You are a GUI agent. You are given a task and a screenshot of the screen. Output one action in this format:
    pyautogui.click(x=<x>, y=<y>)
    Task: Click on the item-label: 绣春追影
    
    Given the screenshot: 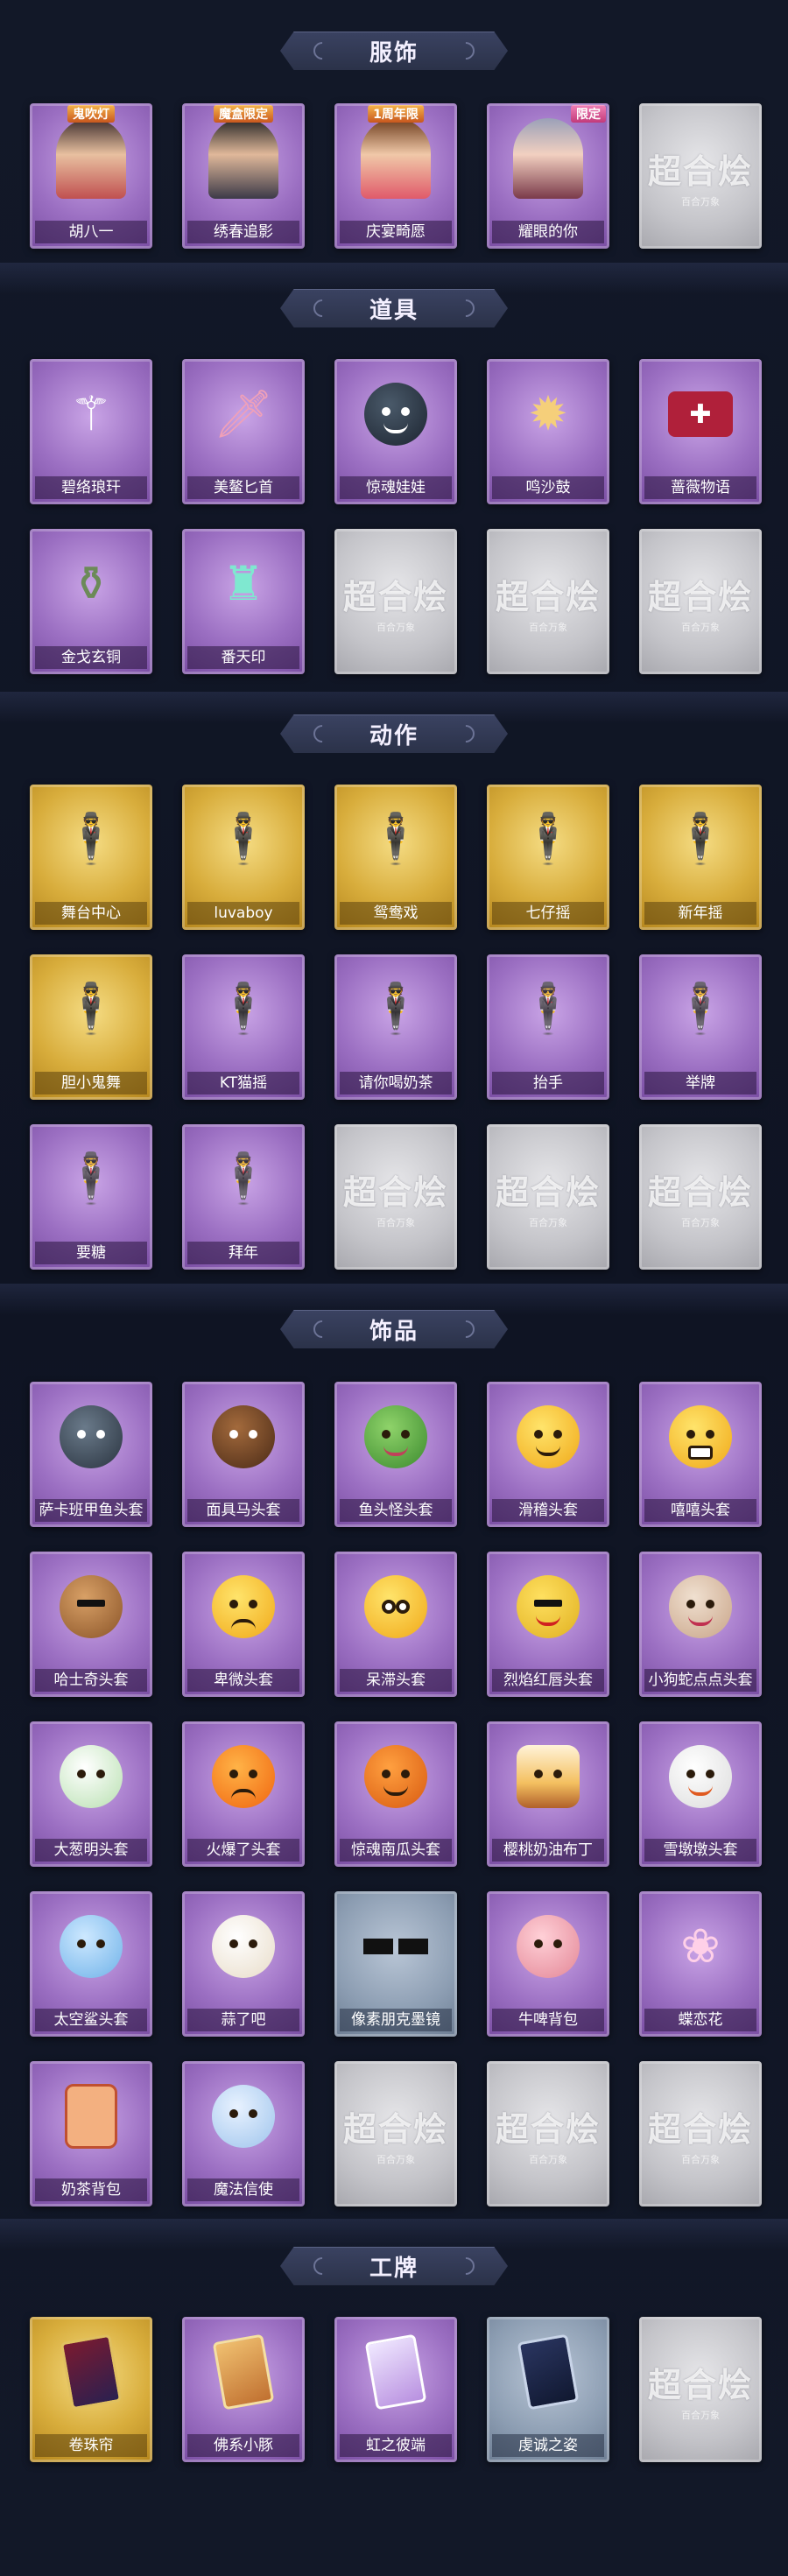 What is the action you would take?
    pyautogui.click(x=243, y=232)
    